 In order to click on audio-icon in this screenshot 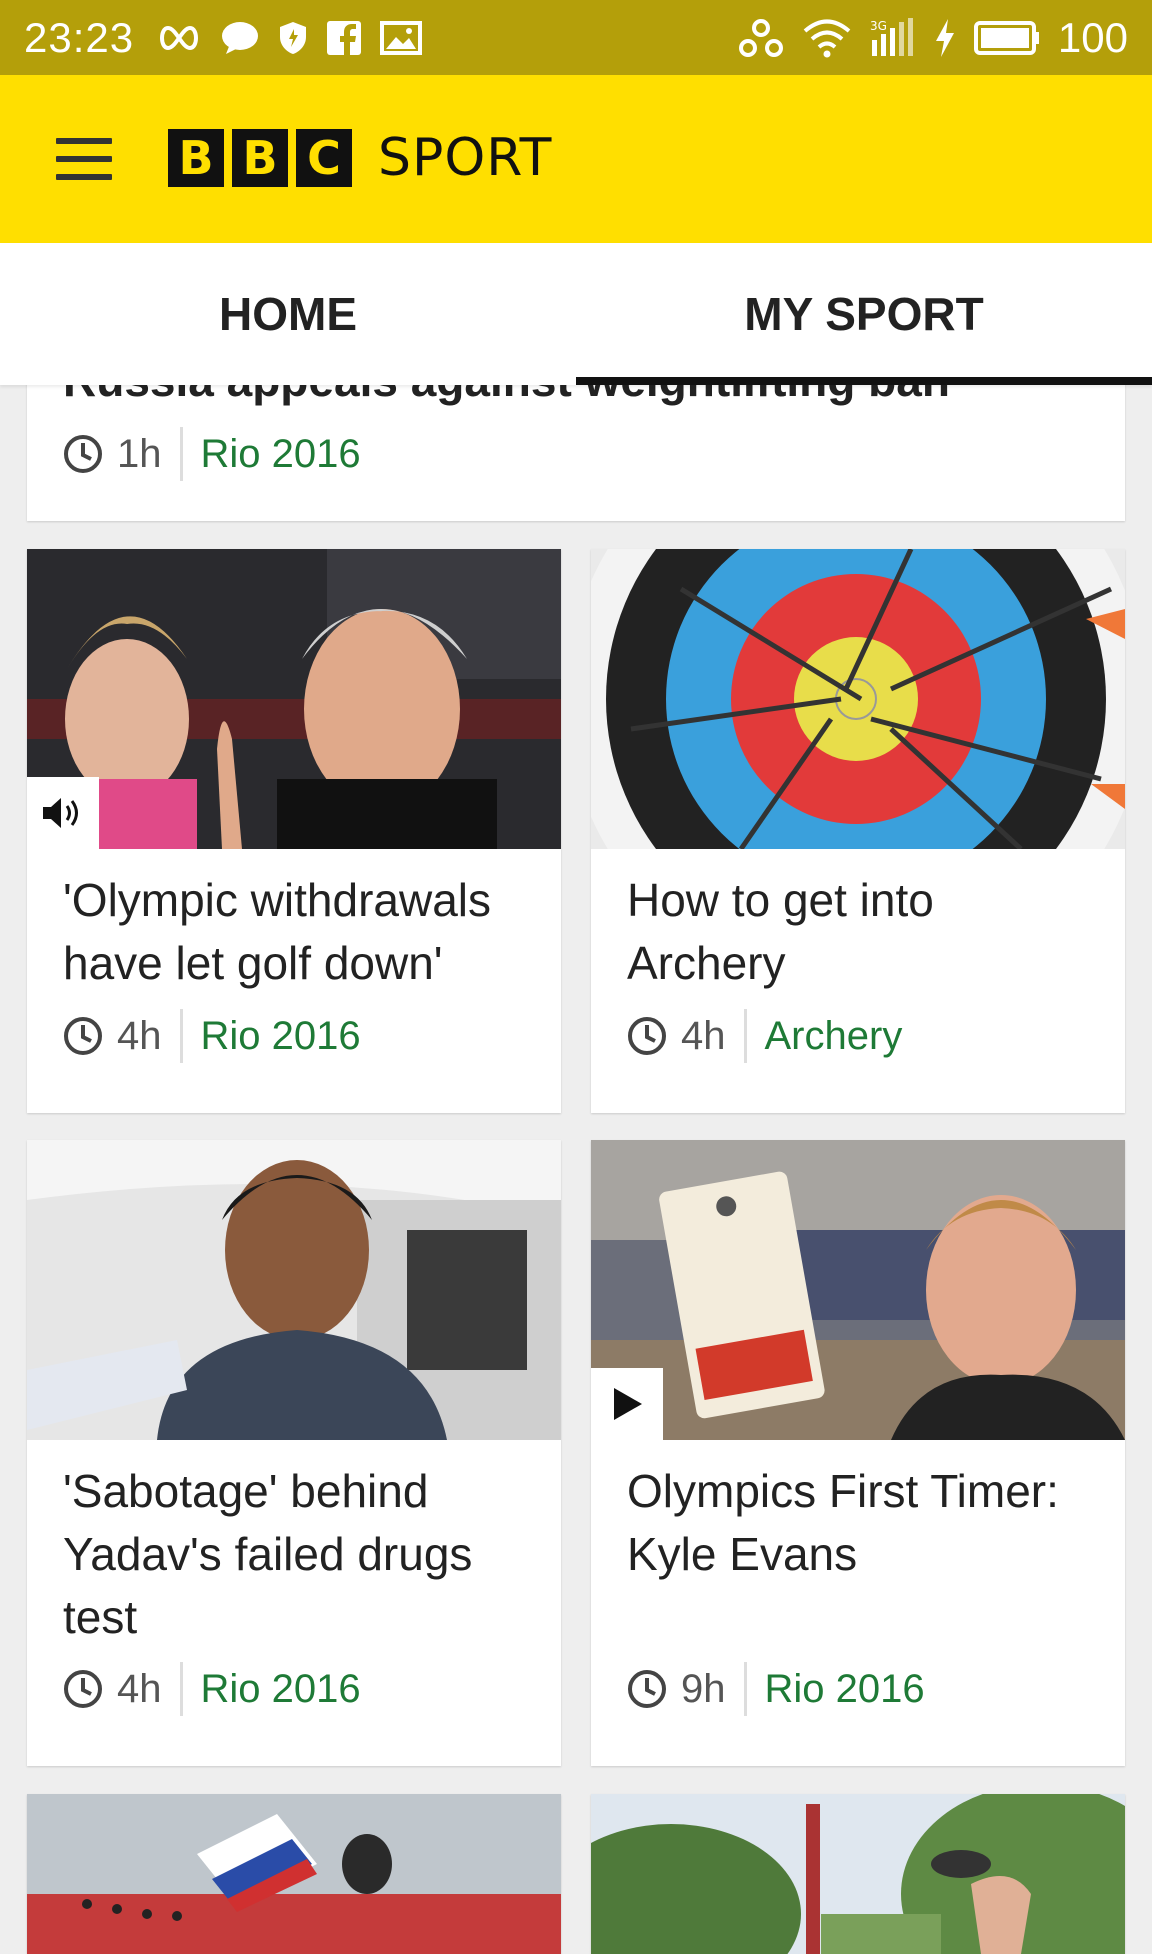, I will do `click(60, 813)`.